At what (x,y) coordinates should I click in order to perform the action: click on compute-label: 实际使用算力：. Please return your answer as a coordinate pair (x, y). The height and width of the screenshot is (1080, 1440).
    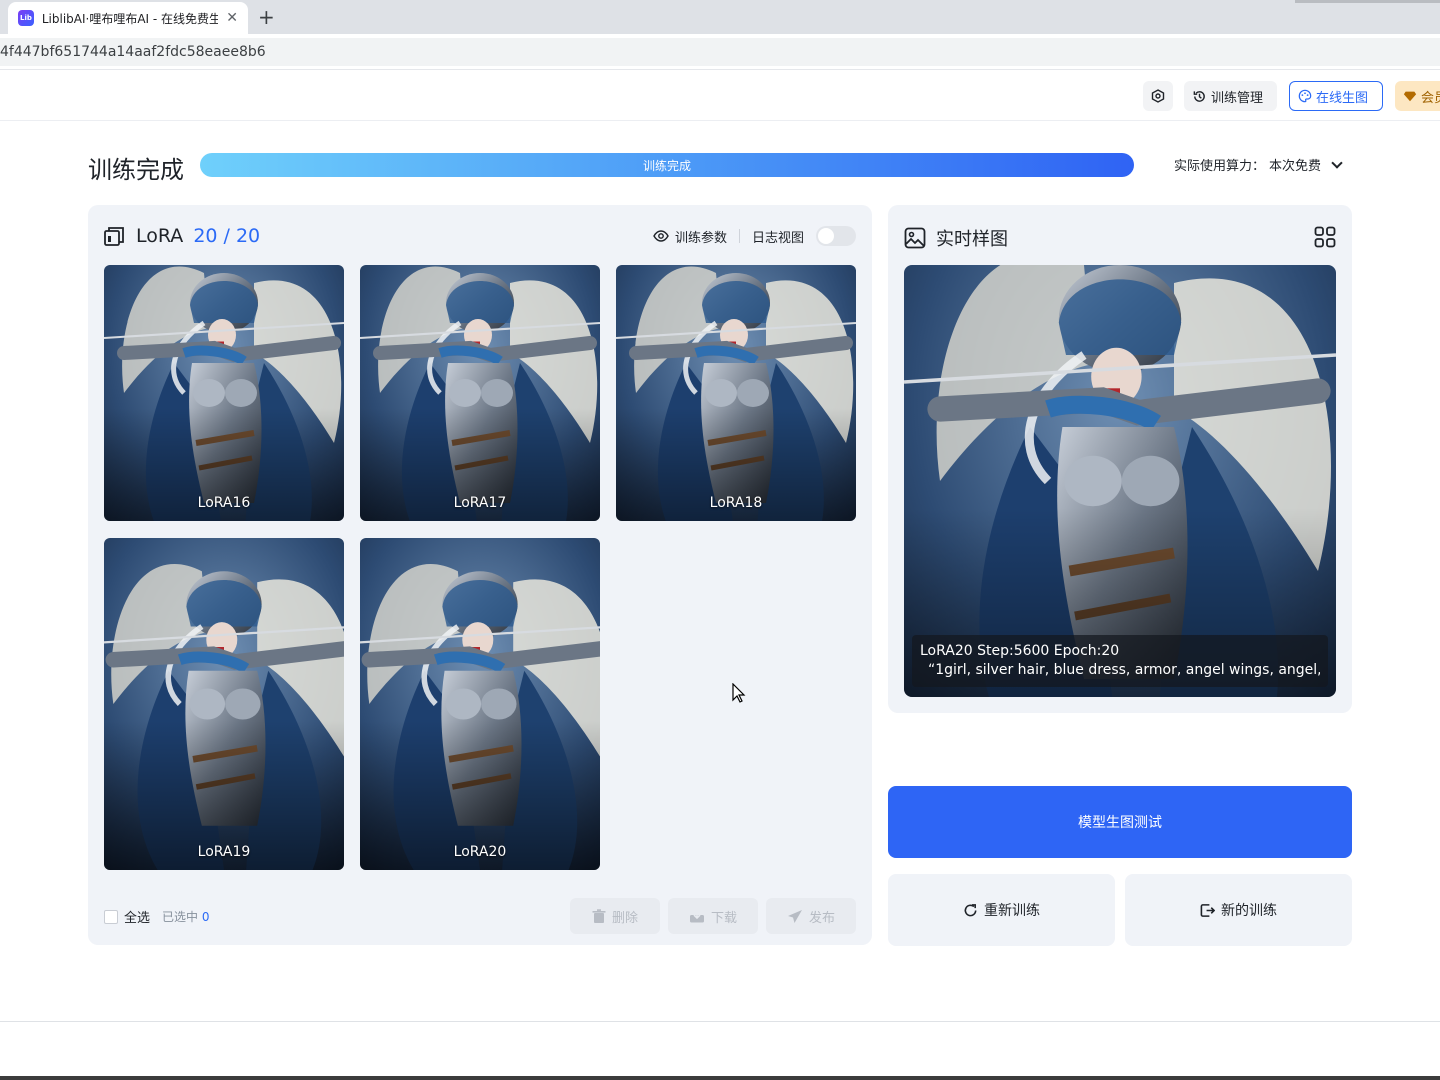
    Looking at the image, I should click on (1220, 166).